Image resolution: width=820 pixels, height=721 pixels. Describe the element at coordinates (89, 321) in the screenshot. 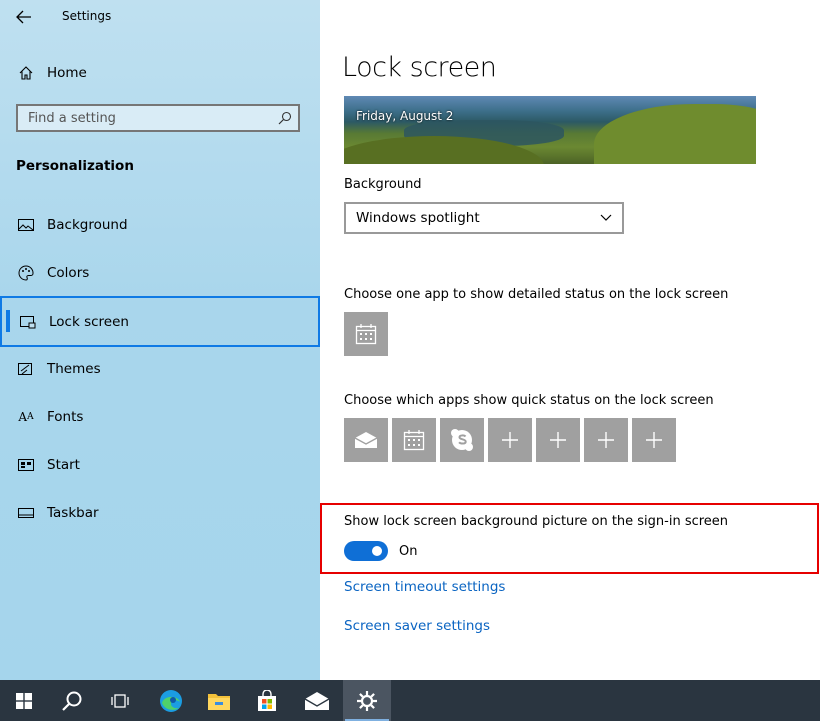

I see `sidebar-item-label: Lock screen` at that location.